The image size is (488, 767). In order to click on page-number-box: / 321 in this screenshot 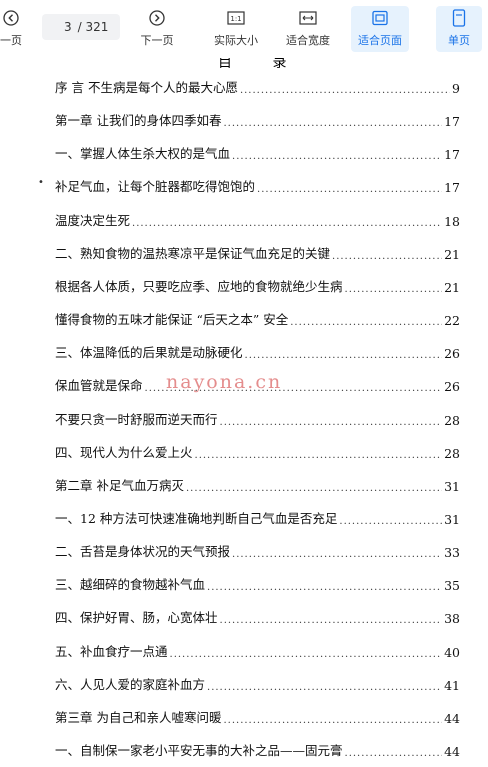, I will do `click(81, 27)`.